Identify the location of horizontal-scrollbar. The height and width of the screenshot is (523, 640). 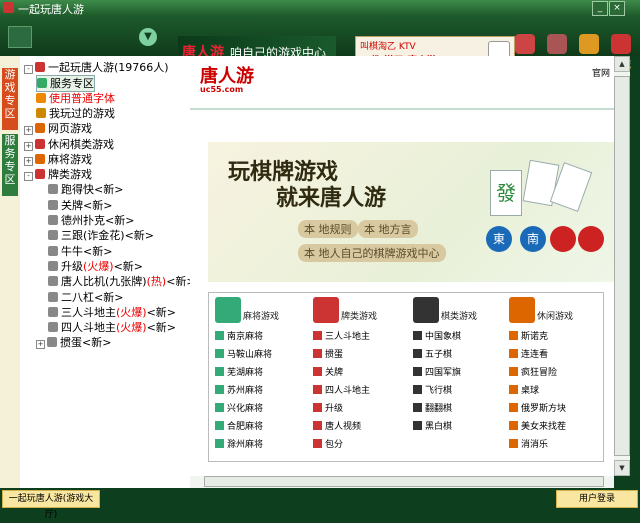
(402, 482).